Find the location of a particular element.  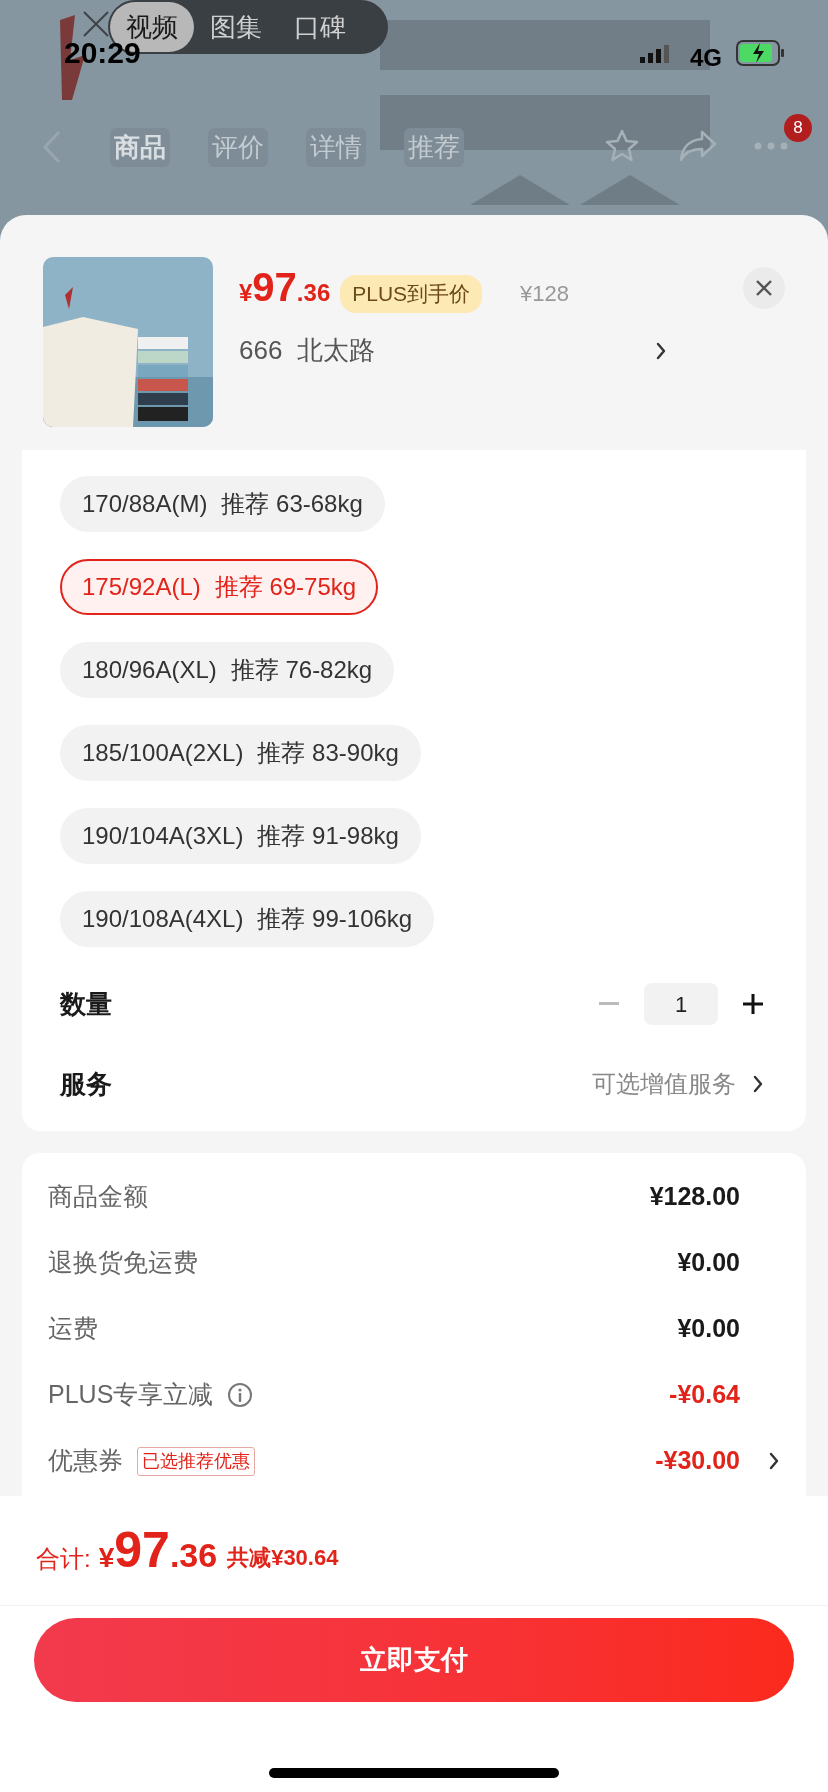

fee-label: 退换货免运费 is located at coordinates (123, 1263).